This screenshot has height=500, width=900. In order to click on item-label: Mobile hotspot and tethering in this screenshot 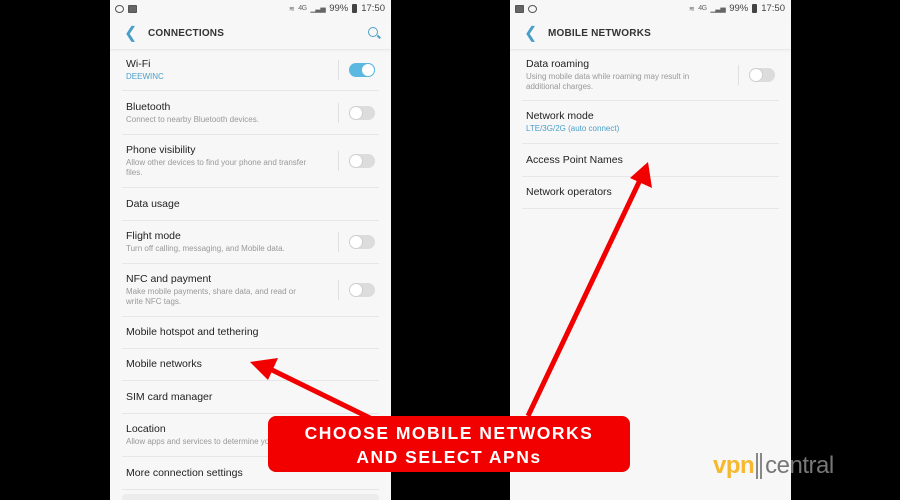, I will do `click(192, 332)`.